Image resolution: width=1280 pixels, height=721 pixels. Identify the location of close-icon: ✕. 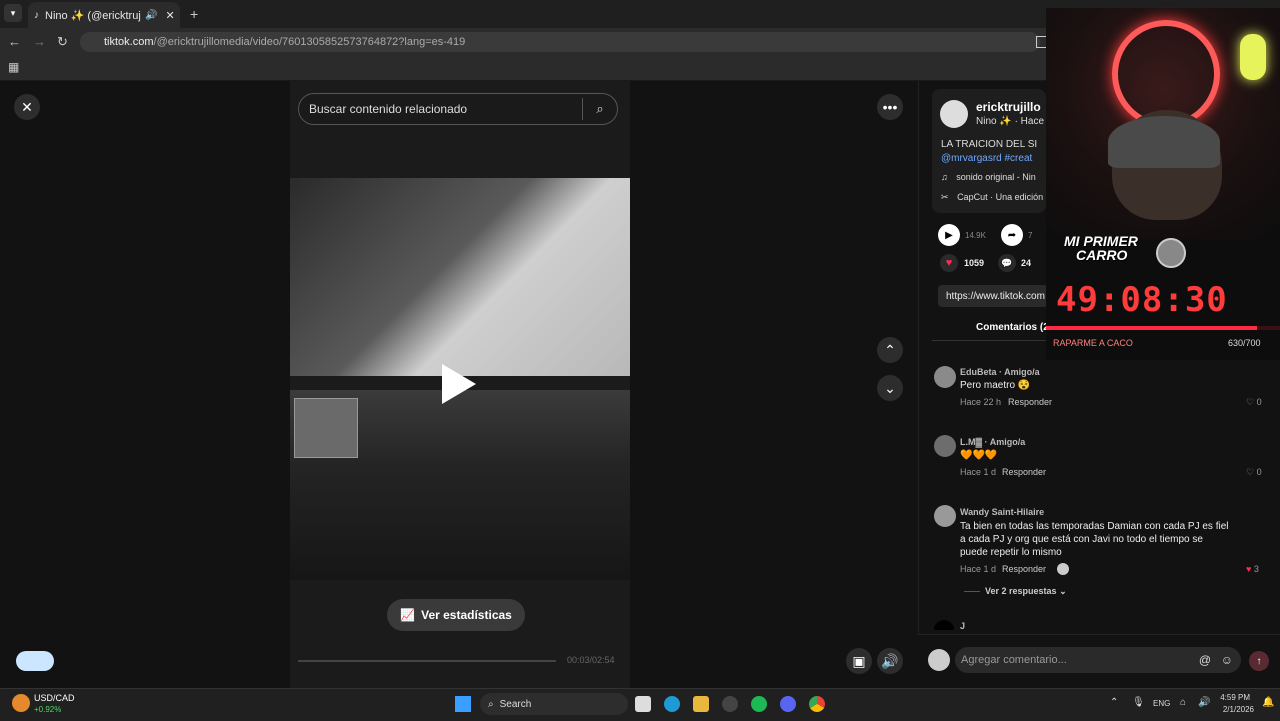
(27, 107).